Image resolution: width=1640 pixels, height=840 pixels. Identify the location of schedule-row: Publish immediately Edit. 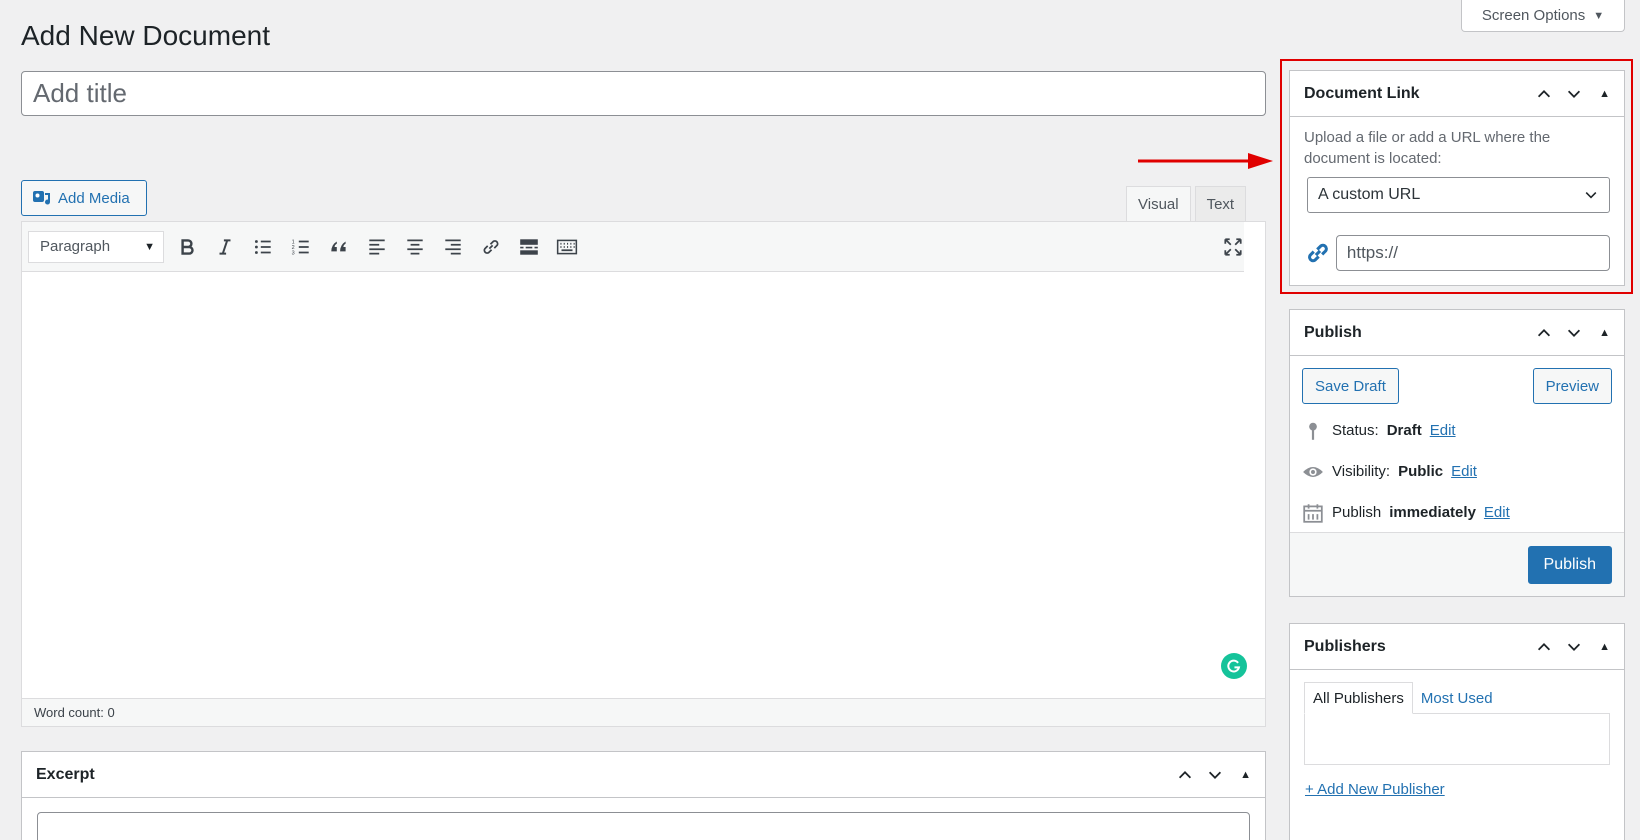
(1457, 512).